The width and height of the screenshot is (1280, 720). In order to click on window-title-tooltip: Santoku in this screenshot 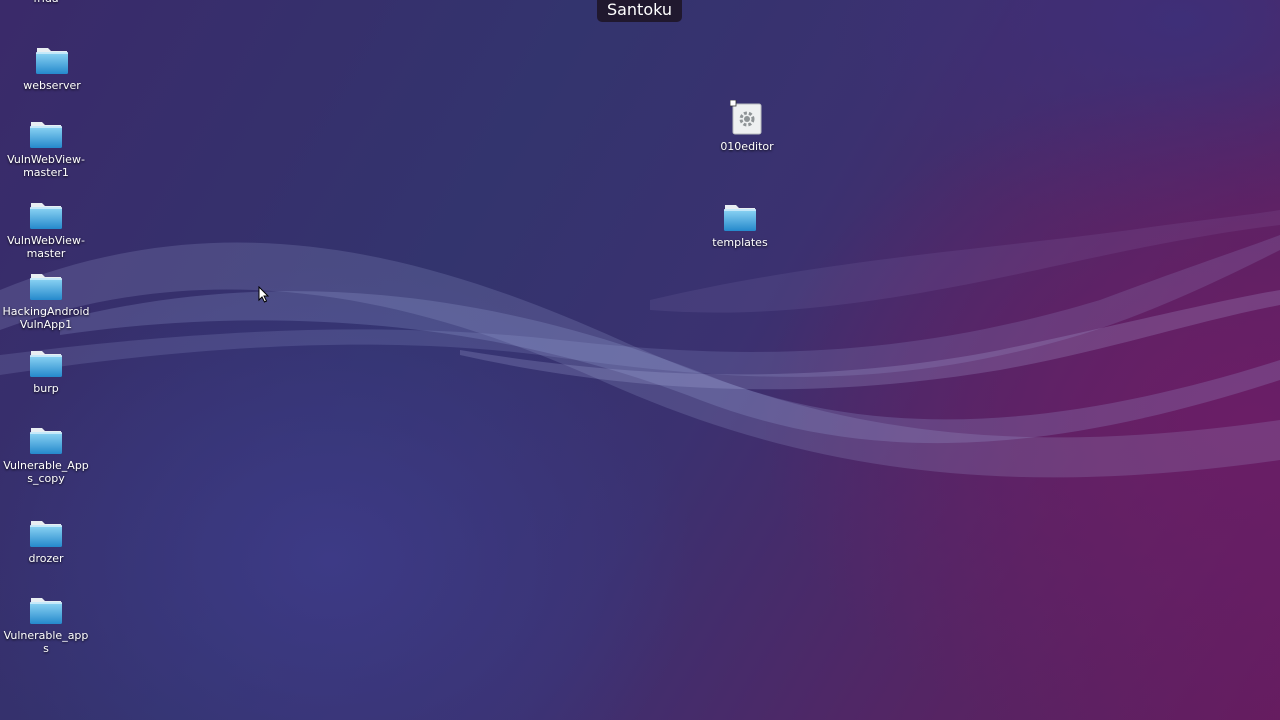, I will do `click(639, 11)`.